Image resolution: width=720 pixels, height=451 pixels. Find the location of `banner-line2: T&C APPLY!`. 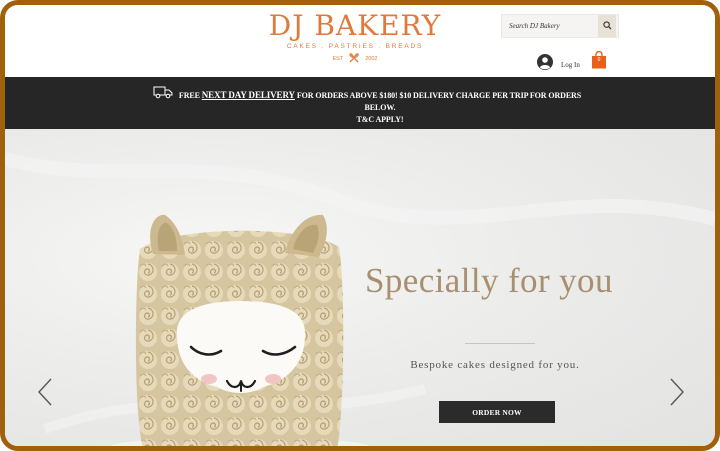

banner-line2: T&C APPLY! is located at coordinates (380, 119).